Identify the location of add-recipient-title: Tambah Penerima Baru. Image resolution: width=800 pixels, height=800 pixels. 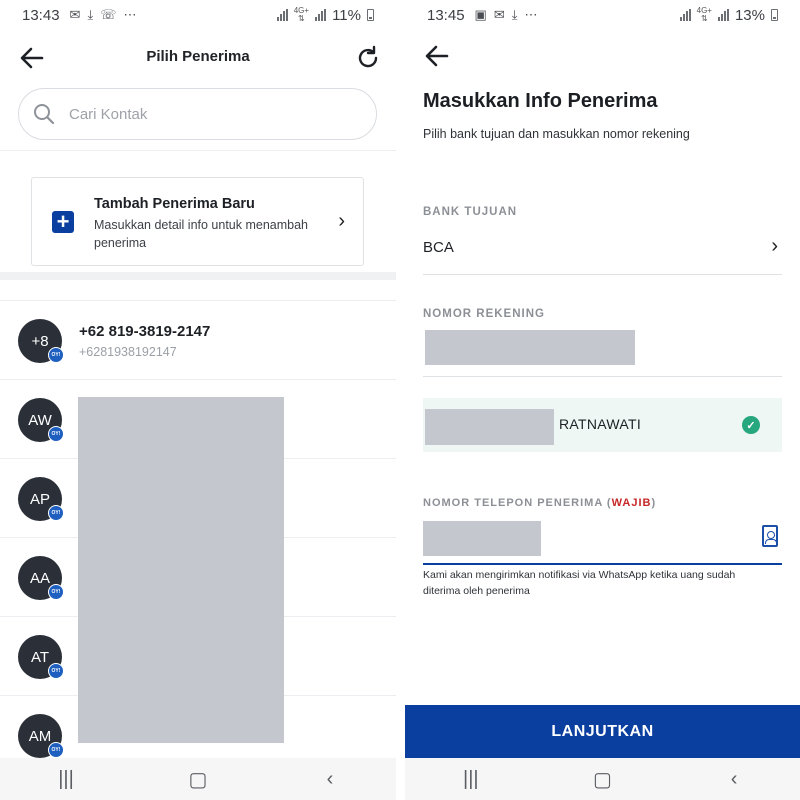
(174, 204).